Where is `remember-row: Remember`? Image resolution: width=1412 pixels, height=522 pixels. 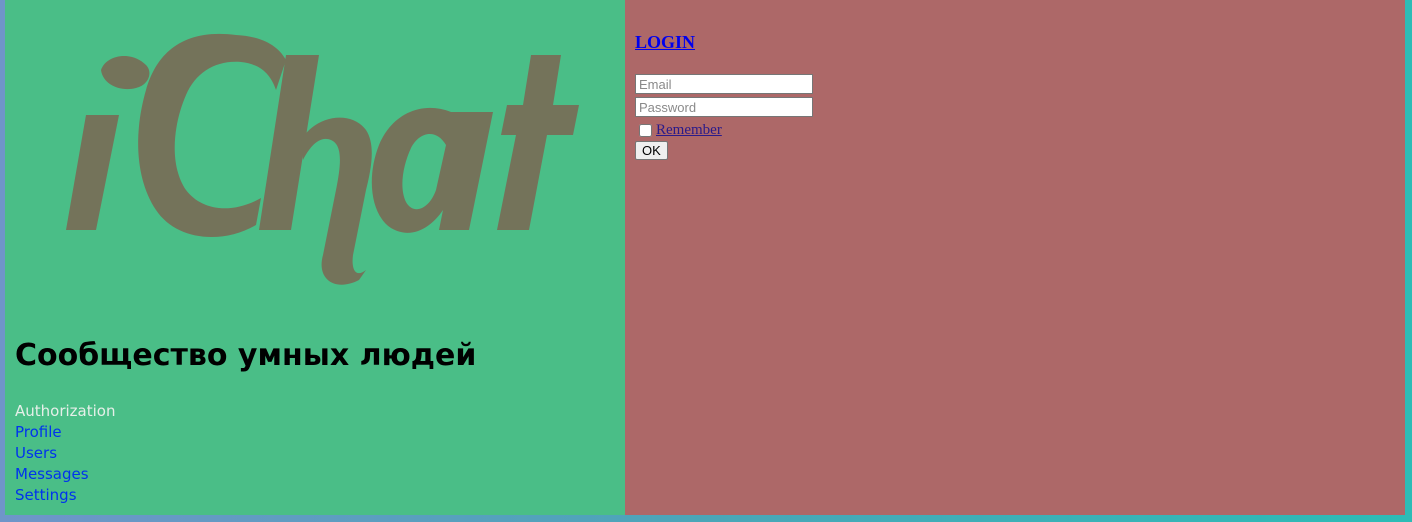 remember-row: Remember is located at coordinates (725, 130).